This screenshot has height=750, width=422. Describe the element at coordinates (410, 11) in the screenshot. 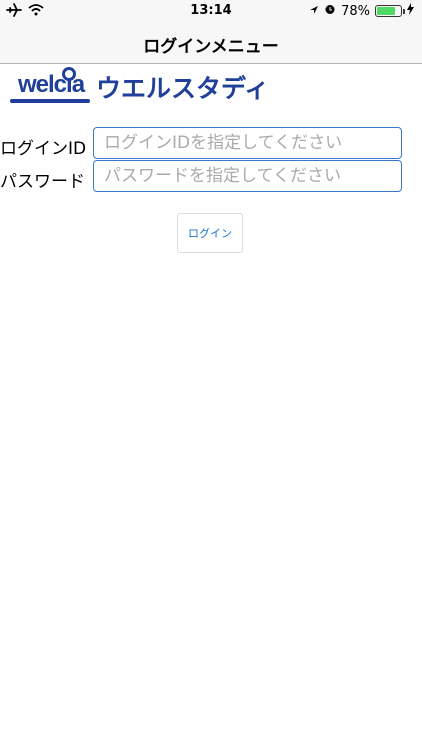

I see `charging-bolt-icon` at that location.